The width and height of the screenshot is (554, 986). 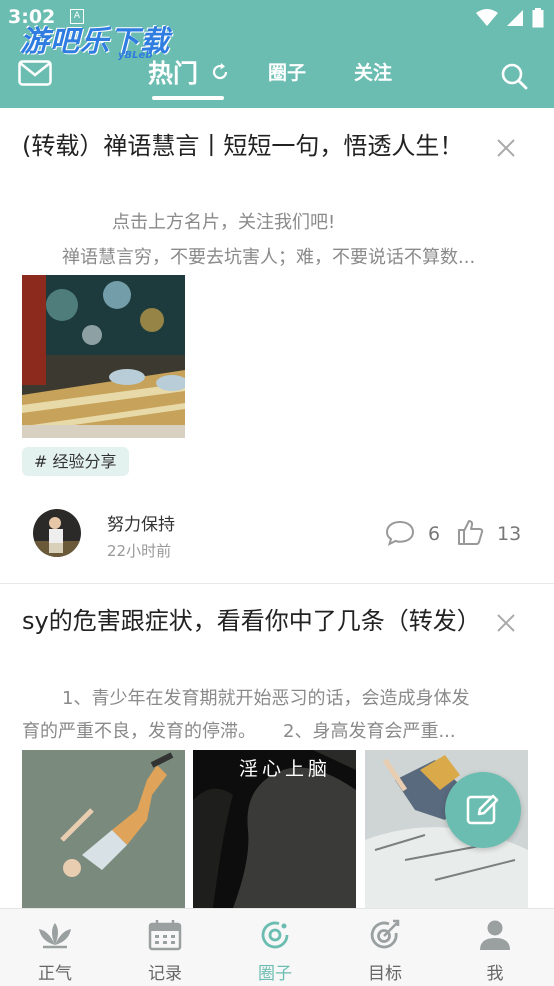 What do you see at coordinates (434, 534) in the screenshot?
I see `comment-count: 6` at bounding box center [434, 534].